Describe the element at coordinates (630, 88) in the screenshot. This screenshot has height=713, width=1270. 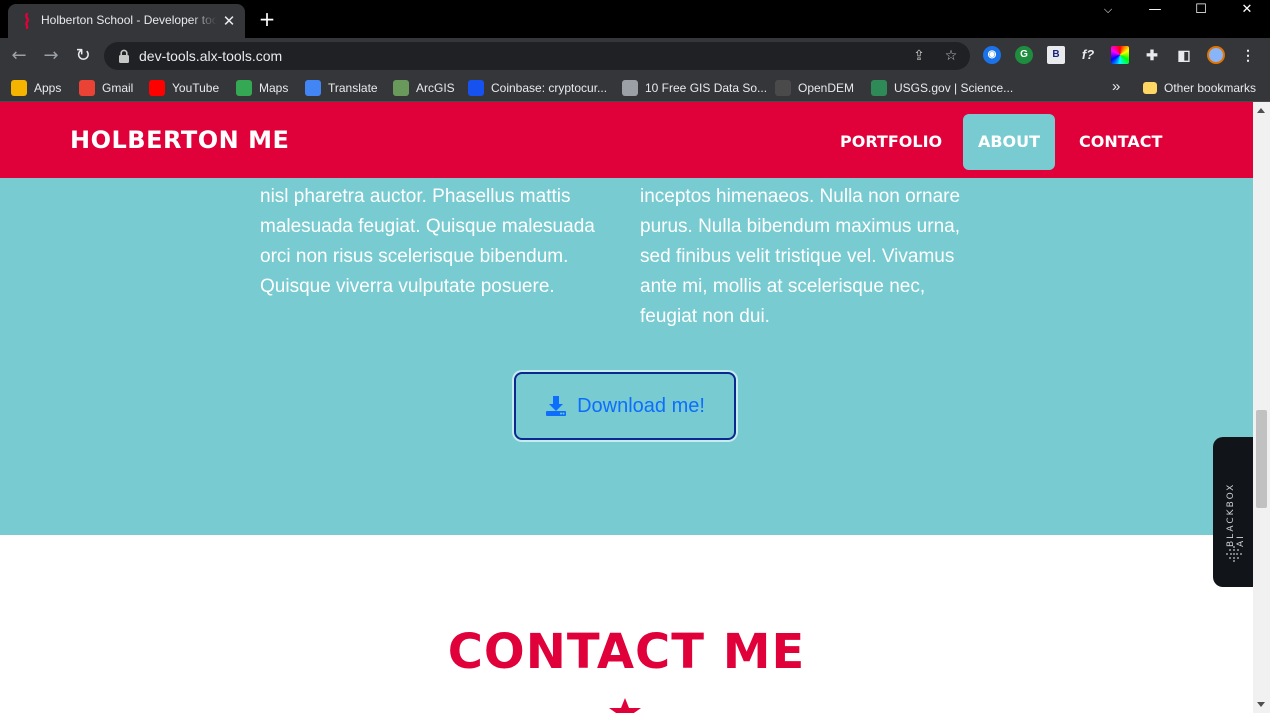
I see `gis-icon` at that location.